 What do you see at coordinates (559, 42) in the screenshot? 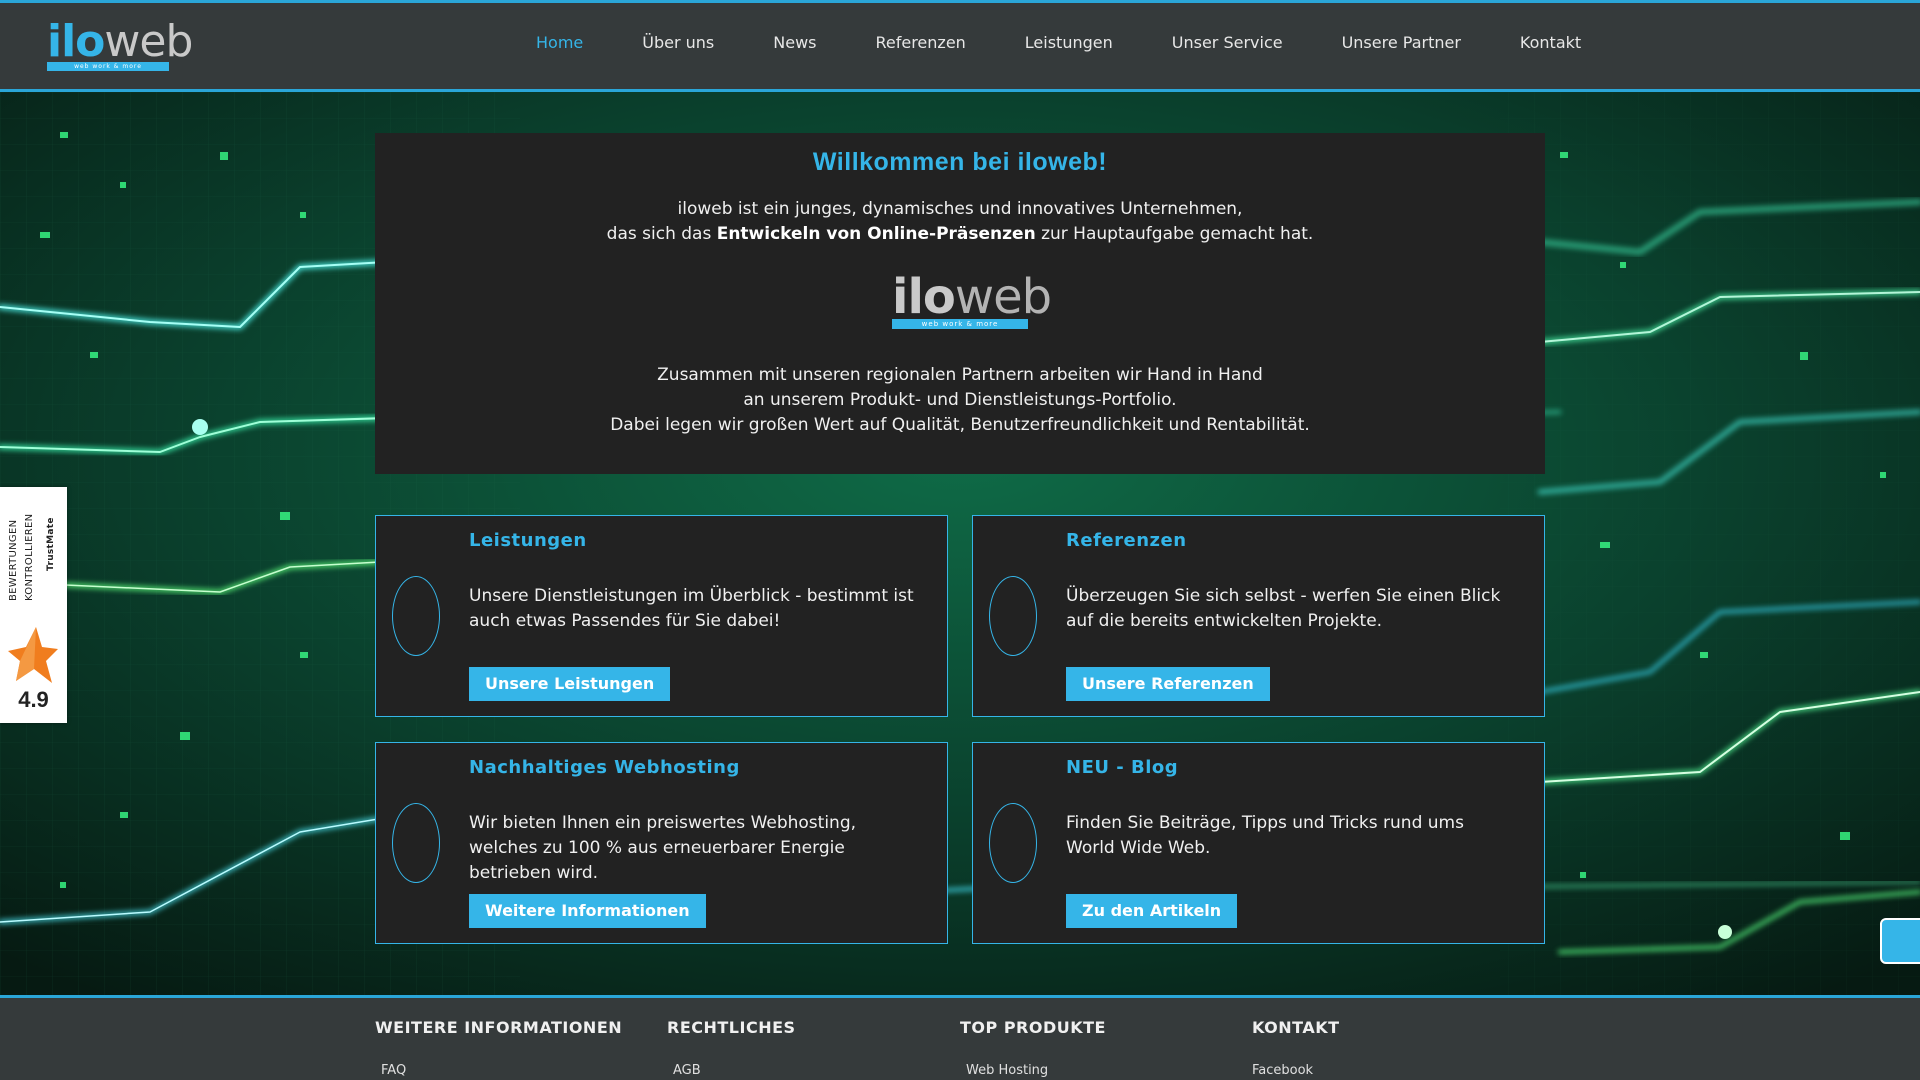
I see `nav-item-home: Home` at bounding box center [559, 42].